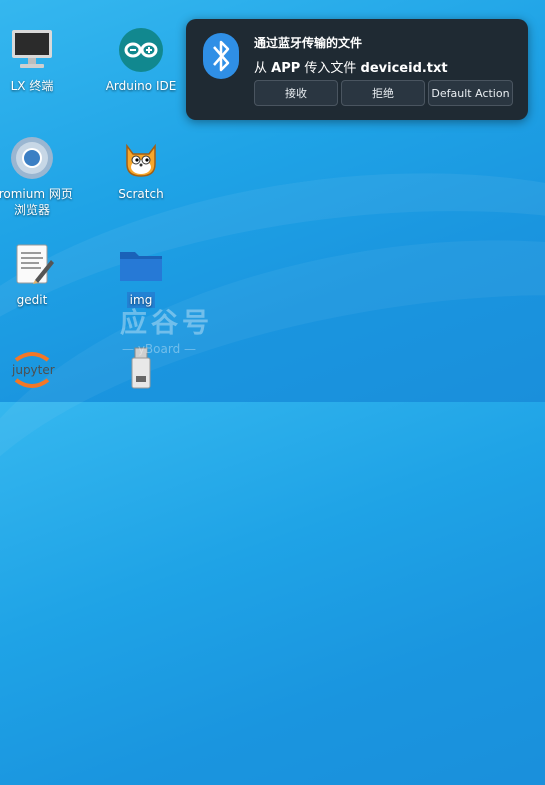 Image resolution: width=545 pixels, height=785 pixels. What do you see at coordinates (351, 68) in the screenshot?
I see `notification-body: 从 APP 传入文件 deviceid.txt` at bounding box center [351, 68].